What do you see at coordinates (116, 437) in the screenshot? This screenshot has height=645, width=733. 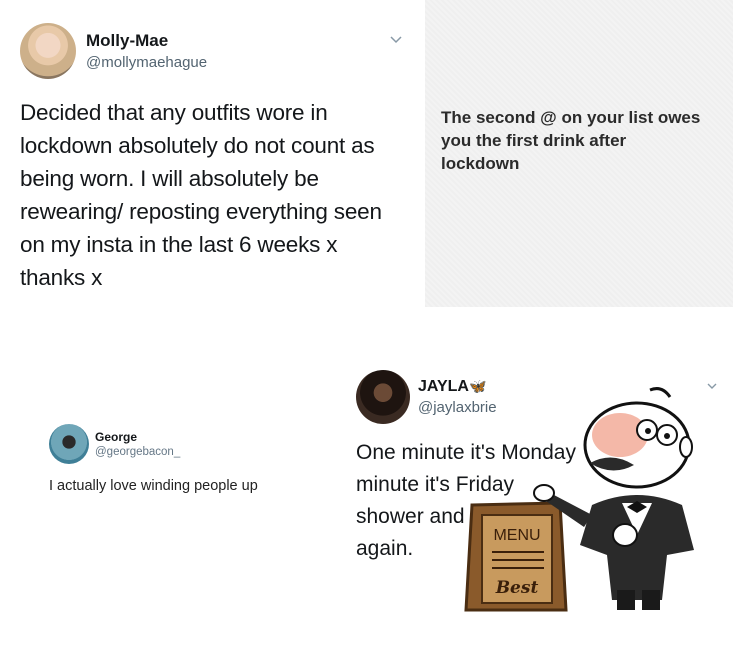 I see `tweet3-display-name: George` at bounding box center [116, 437].